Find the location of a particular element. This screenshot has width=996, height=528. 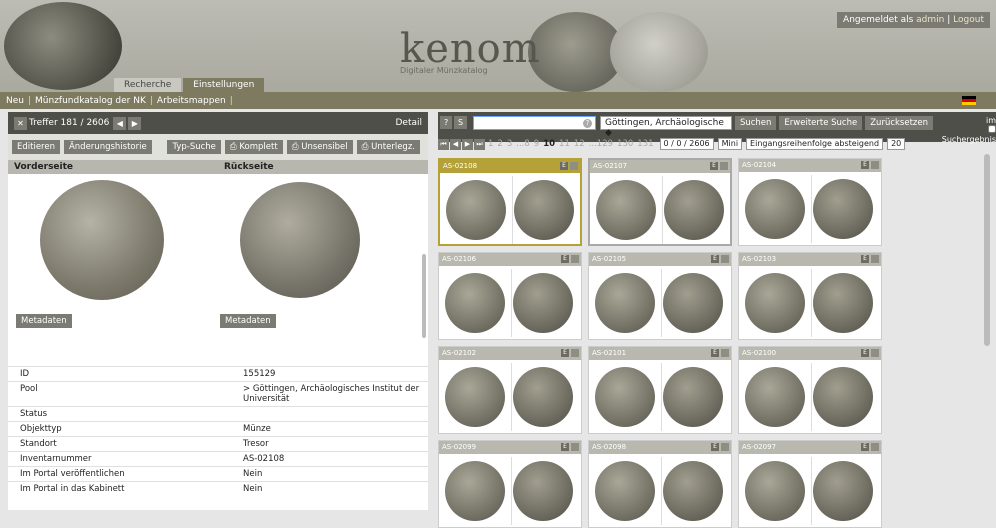

menu-item-new: Neu is located at coordinates (17, 101).